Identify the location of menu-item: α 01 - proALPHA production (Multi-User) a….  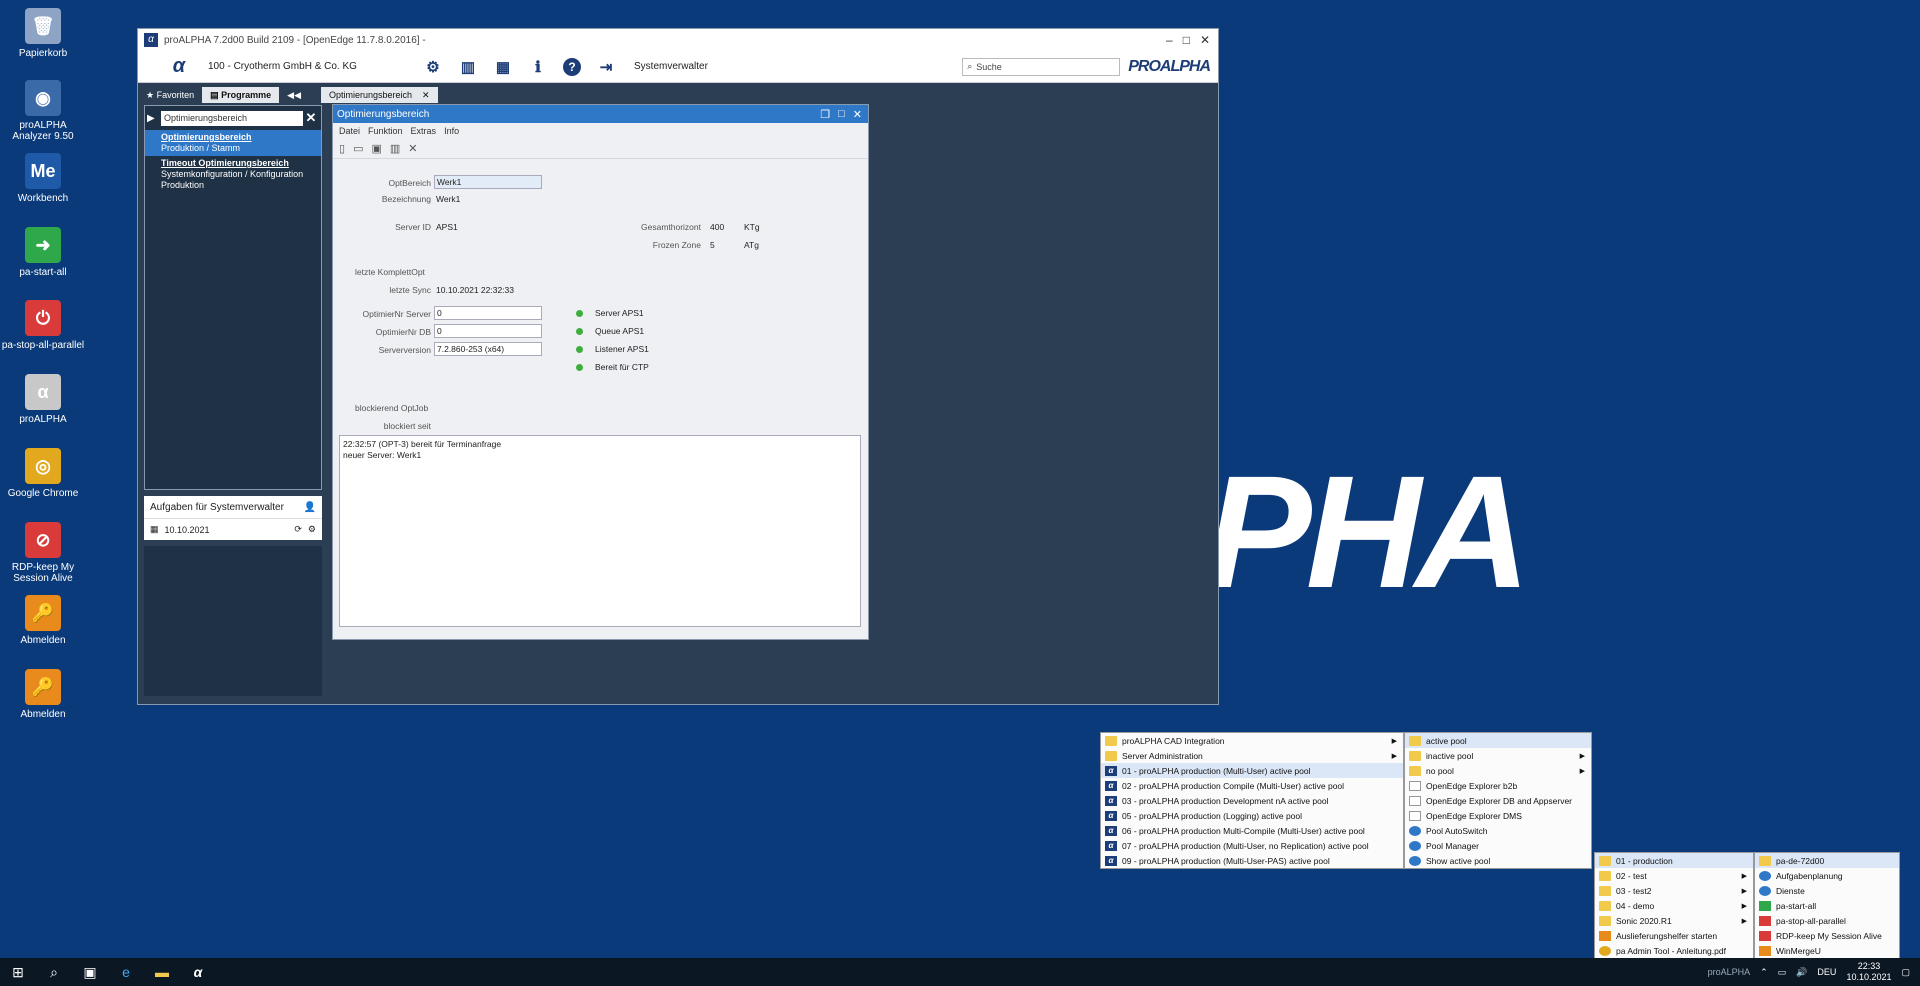
(1252, 770).